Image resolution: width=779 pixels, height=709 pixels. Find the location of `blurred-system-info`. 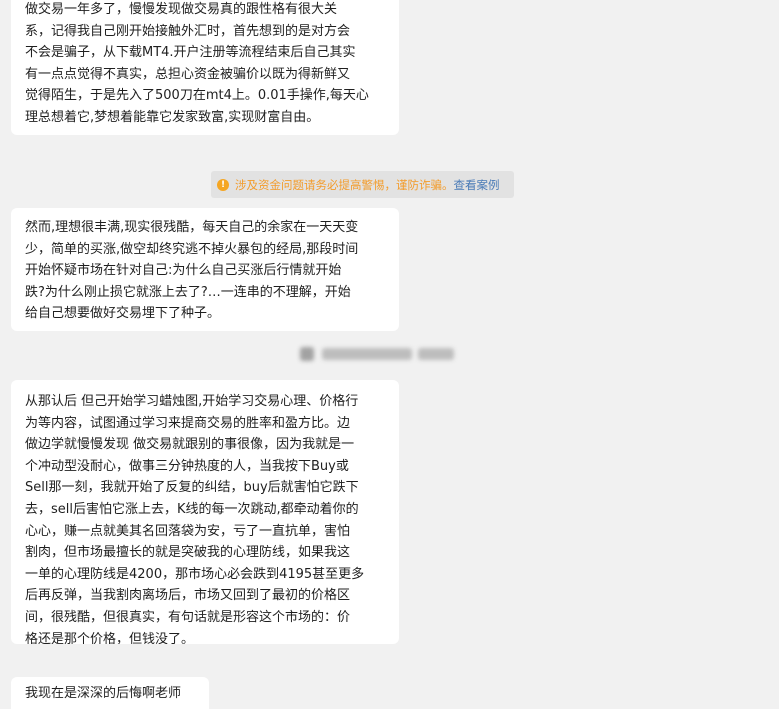

blurred-system-info is located at coordinates (390, 354).